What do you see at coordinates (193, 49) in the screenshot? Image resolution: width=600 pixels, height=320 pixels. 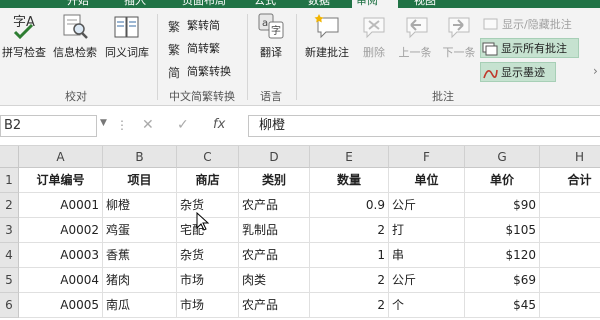 I see `simplified-to-traditional-button: 繁简转繁` at bounding box center [193, 49].